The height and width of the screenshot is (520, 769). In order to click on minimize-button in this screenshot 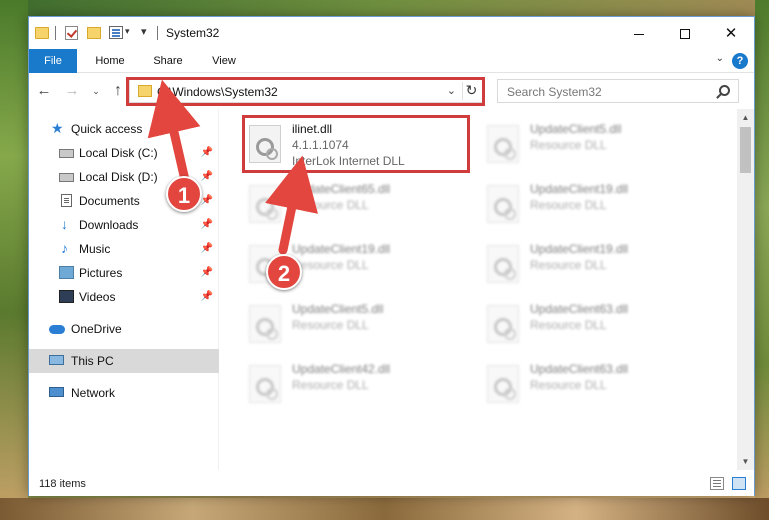, I will do `click(639, 33)`.